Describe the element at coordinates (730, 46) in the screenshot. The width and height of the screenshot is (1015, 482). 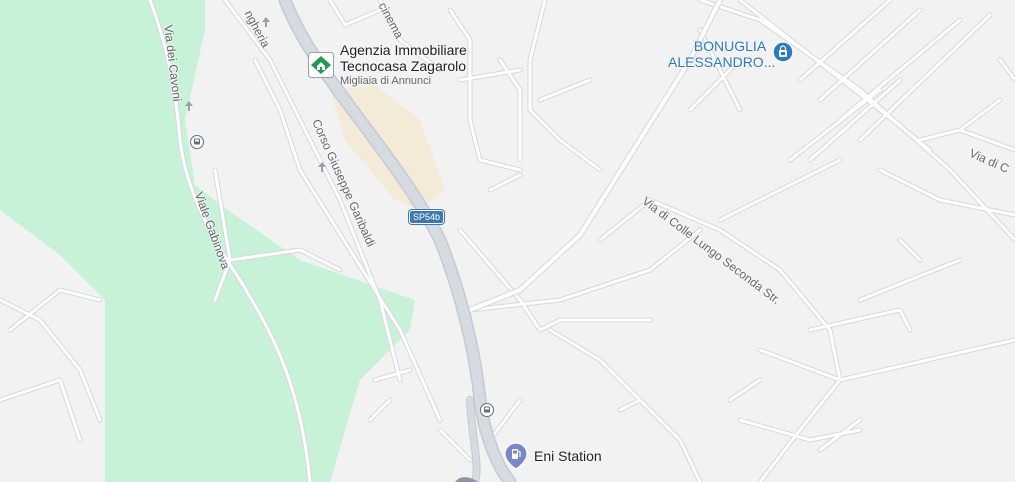
I see `bonuglia-title-line1: BONUGLIA` at that location.